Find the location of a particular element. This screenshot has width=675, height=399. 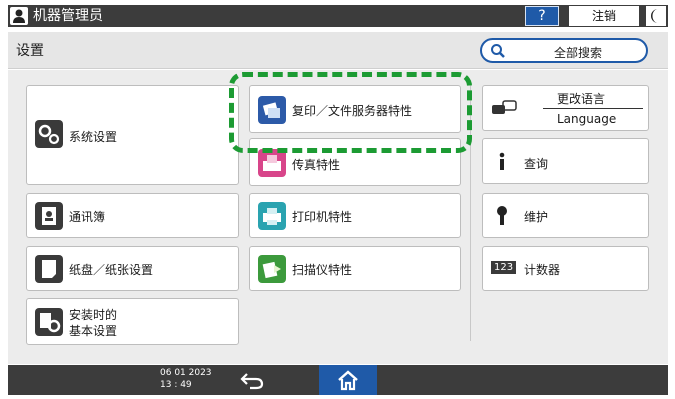

bottom-bar: 06 01 2023 13 : 49 is located at coordinates (338, 380).